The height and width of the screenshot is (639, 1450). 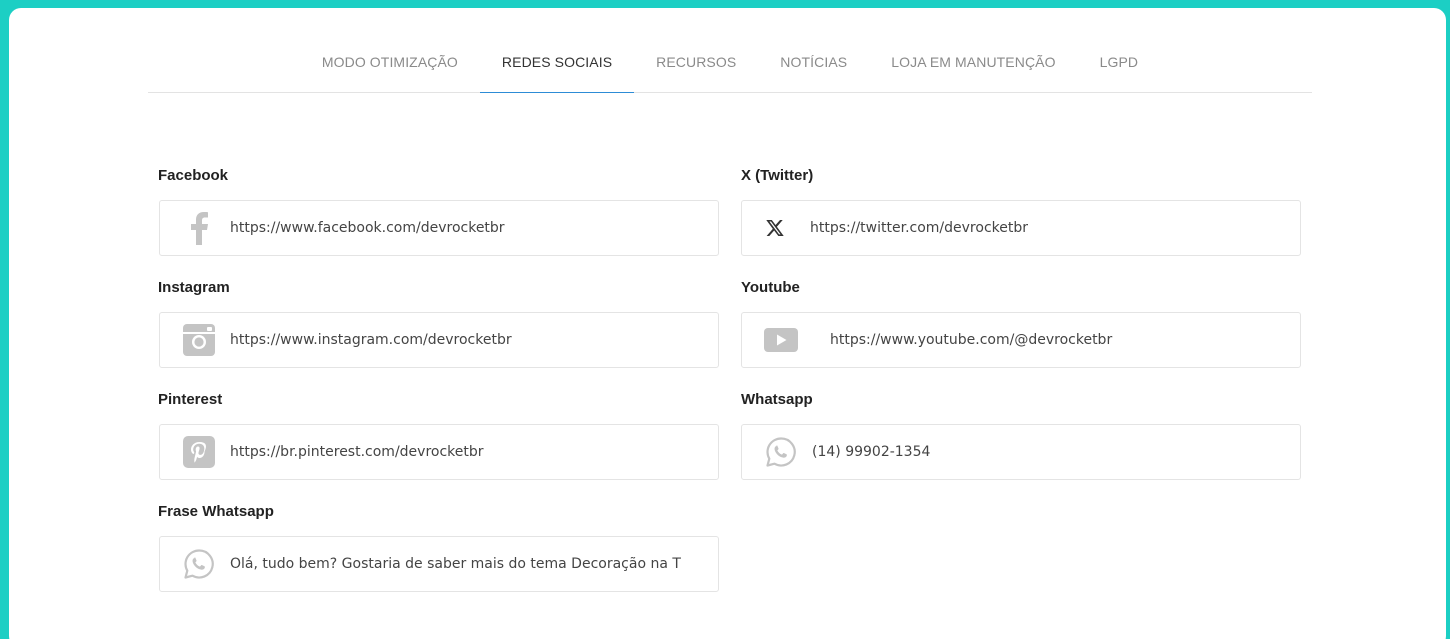 What do you see at coordinates (390, 70) in the screenshot?
I see `tab-modo-otimizacao: MODO OTIMIZAÇÃO` at bounding box center [390, 70].